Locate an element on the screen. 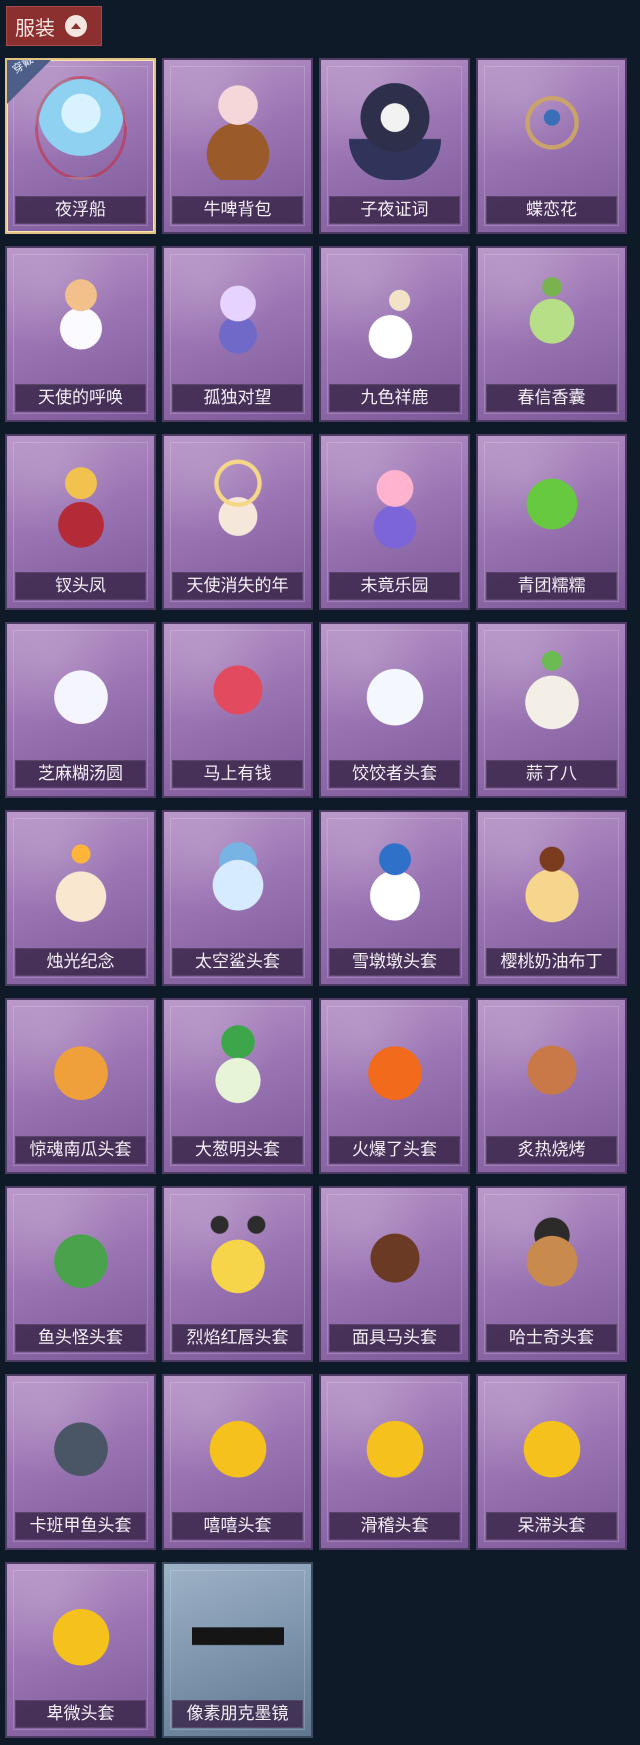  costume-name: 烈焰红唇头套 is located at coordinates (237, 1338).